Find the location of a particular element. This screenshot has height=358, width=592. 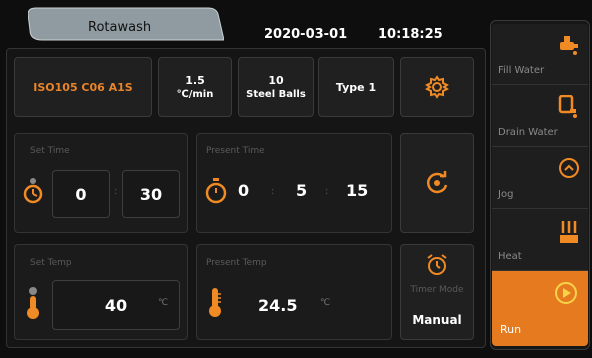

timer-mode-button: Timer Mode Manual is located at coordinates (437, 292).